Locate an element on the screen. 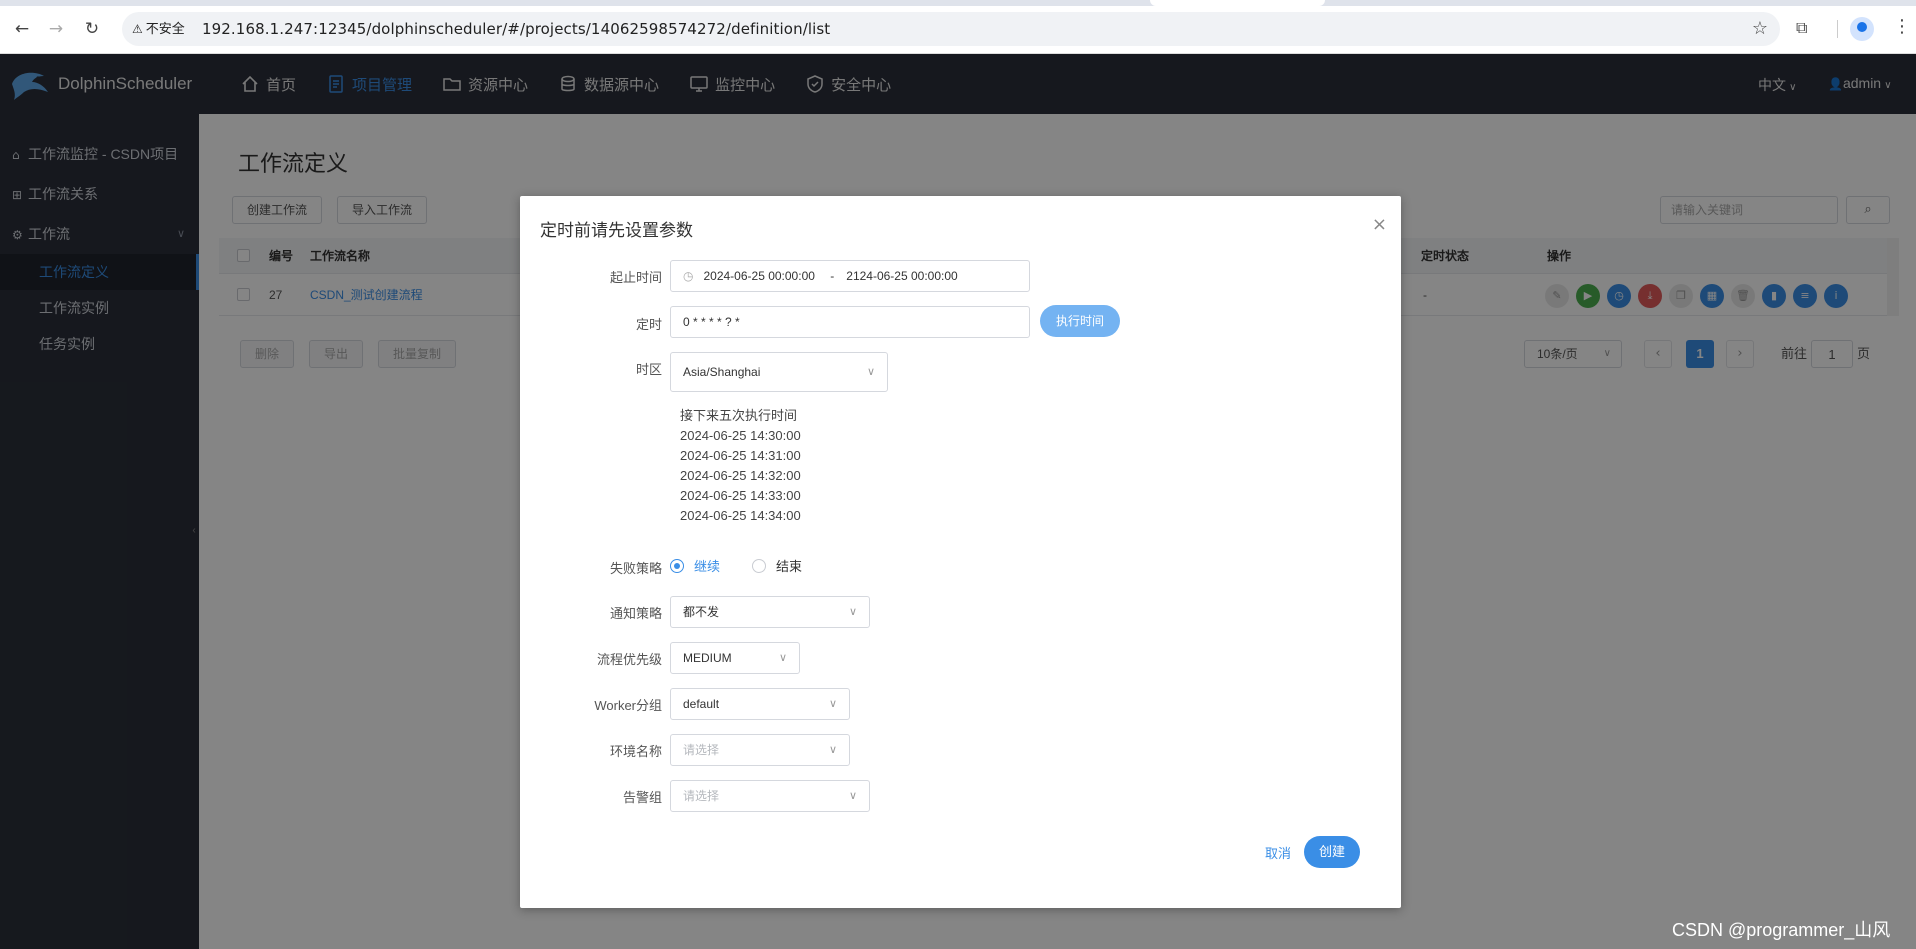  forward-icon: → is located at coordinates (56, 29).